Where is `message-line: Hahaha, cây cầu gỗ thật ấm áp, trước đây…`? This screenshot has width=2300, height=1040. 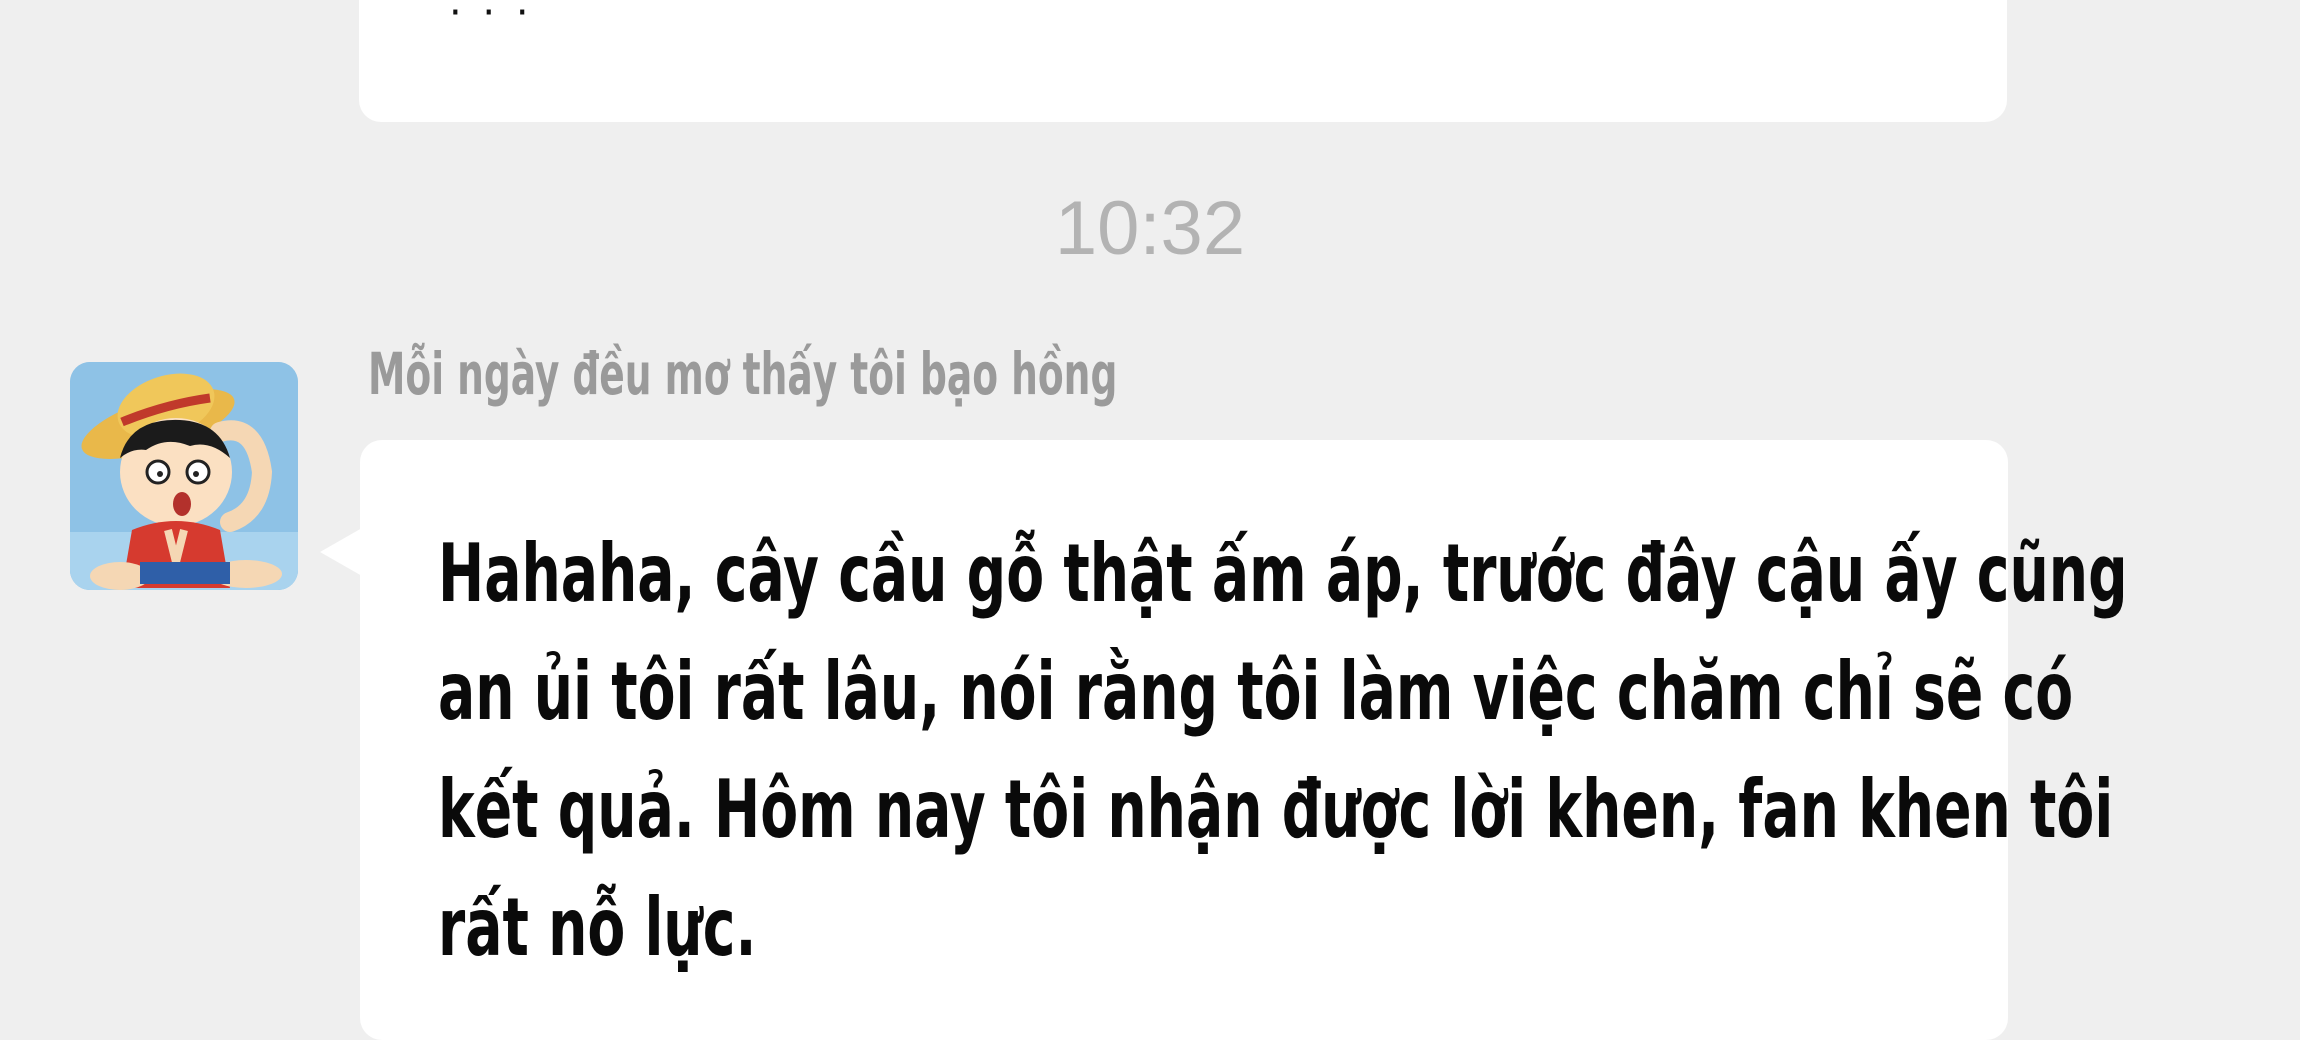 message-line: Hahaha, cây cầu gỗ thật ấm áp, trước đây… is located at coordinates (1283, 573).